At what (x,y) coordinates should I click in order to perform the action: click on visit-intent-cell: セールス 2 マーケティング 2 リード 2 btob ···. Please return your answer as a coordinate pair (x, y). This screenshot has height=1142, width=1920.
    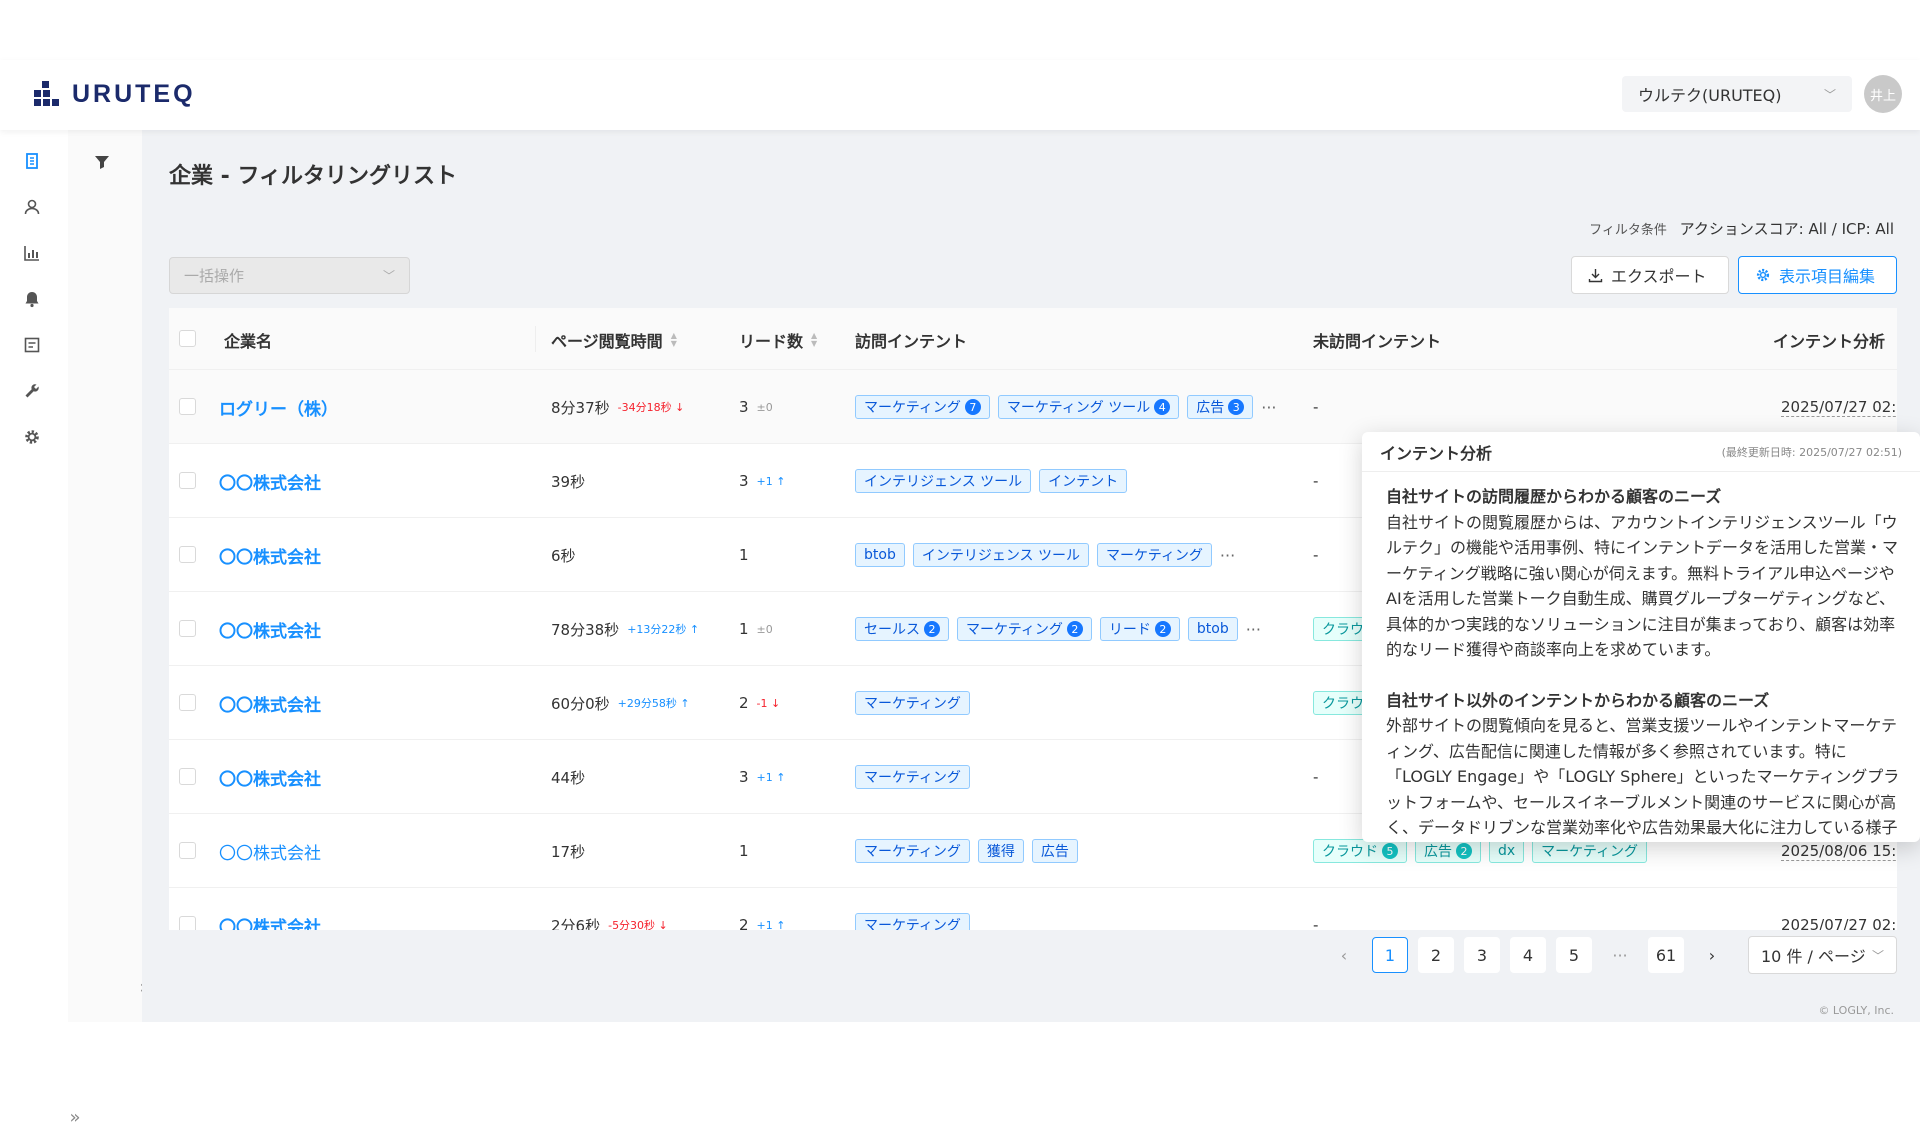
    Looking at the image, I should click on (1058, 629).